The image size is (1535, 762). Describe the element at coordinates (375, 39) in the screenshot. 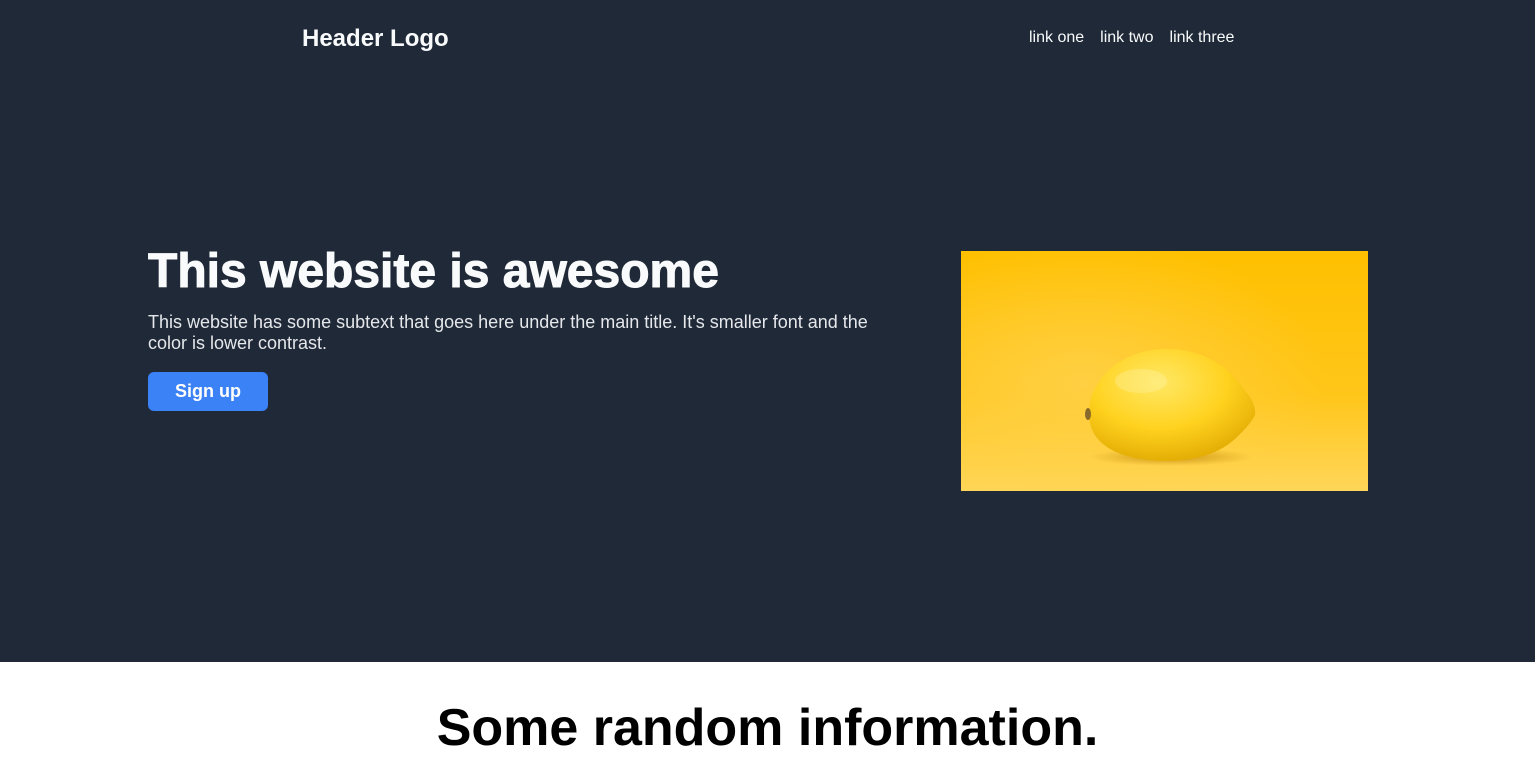

I see `header-logo: Header Logo` at that location.